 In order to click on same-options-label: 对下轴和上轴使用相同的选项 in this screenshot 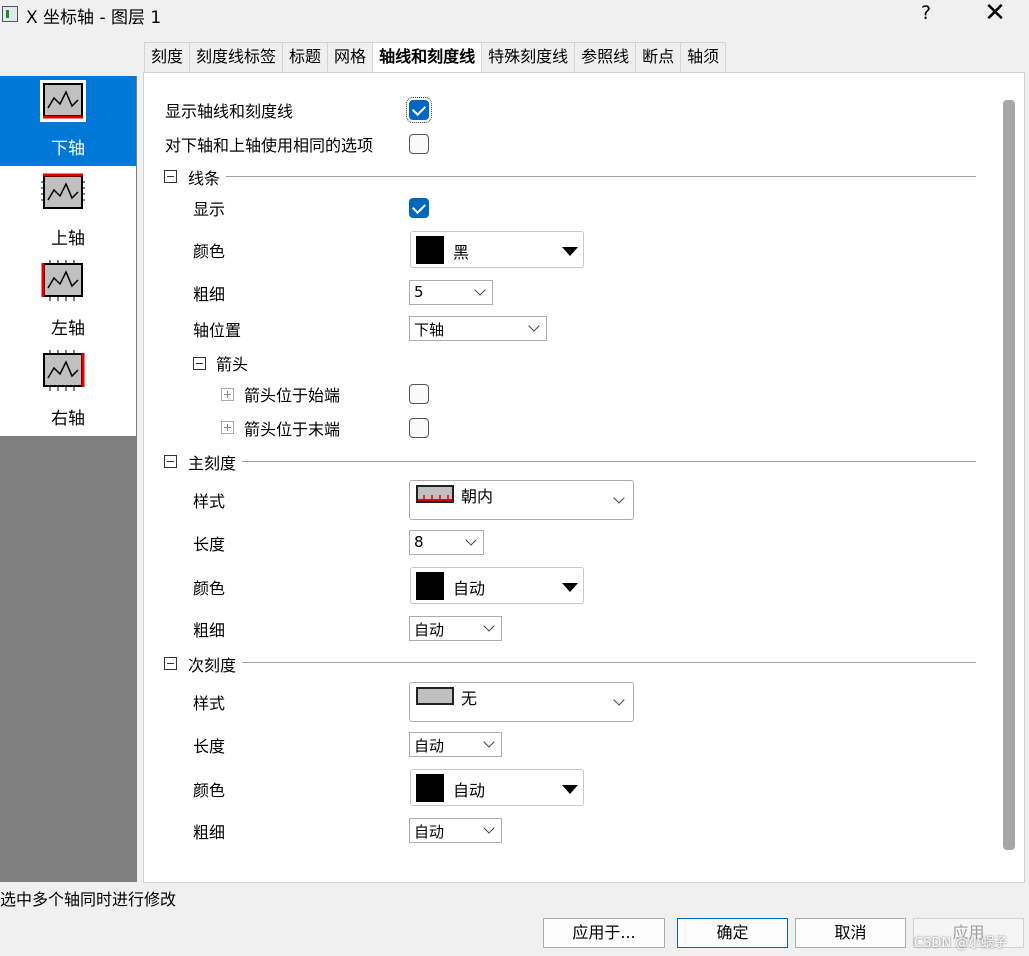, I will do `click(269, 145)`.